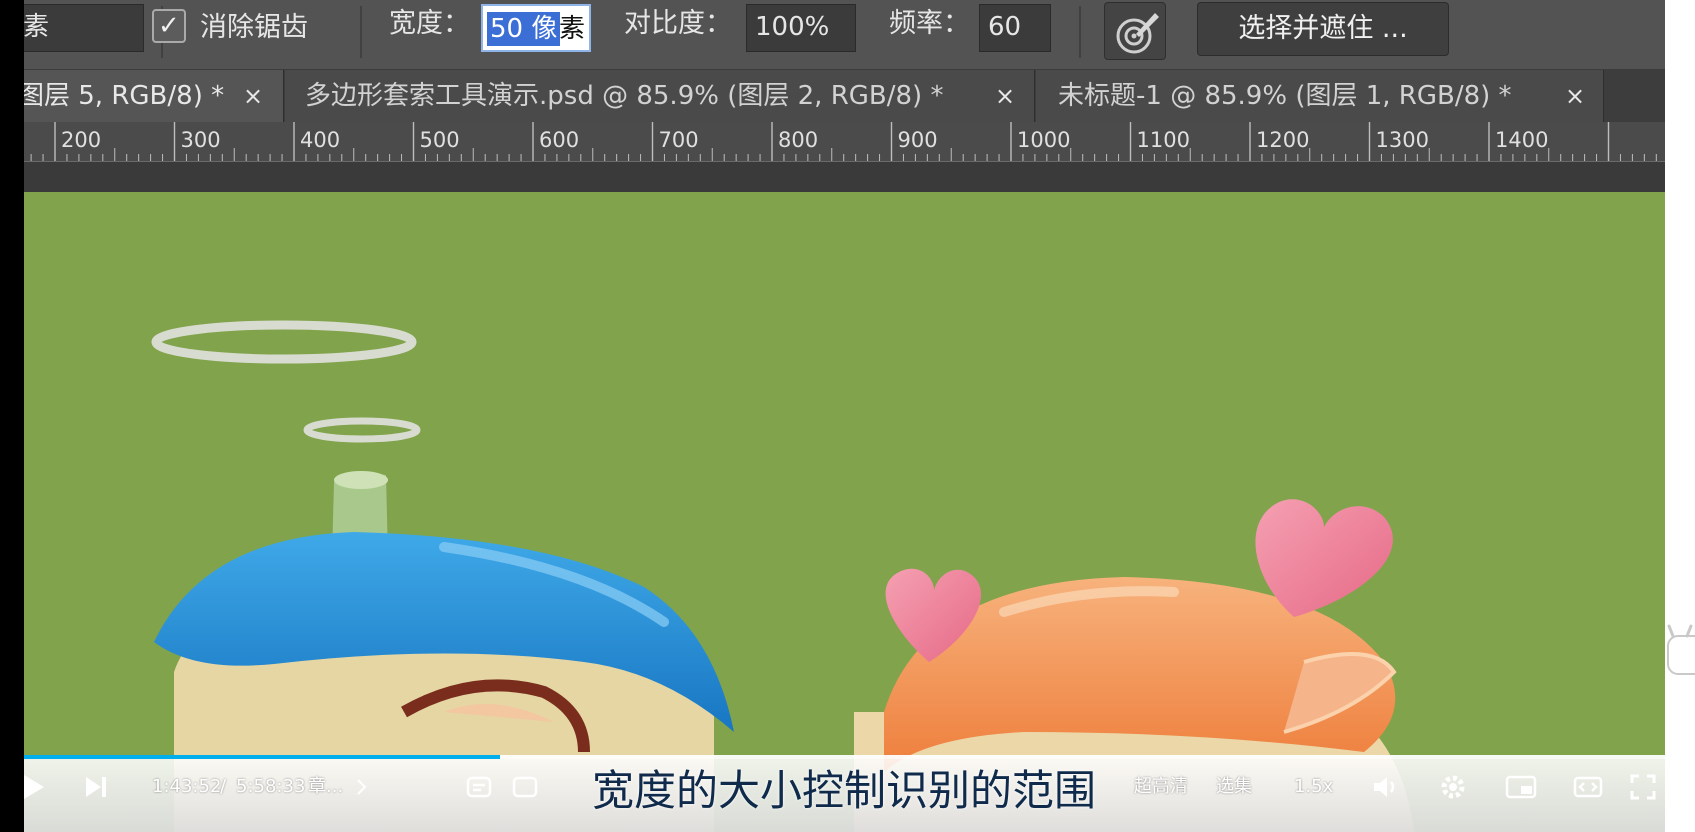 Image resolution: width=1695 pixels, height=832 pixels. What do you see at coordinates (12, 416) in the screenshot?
I see `left-letterbox` at bounding box center [12, 416].